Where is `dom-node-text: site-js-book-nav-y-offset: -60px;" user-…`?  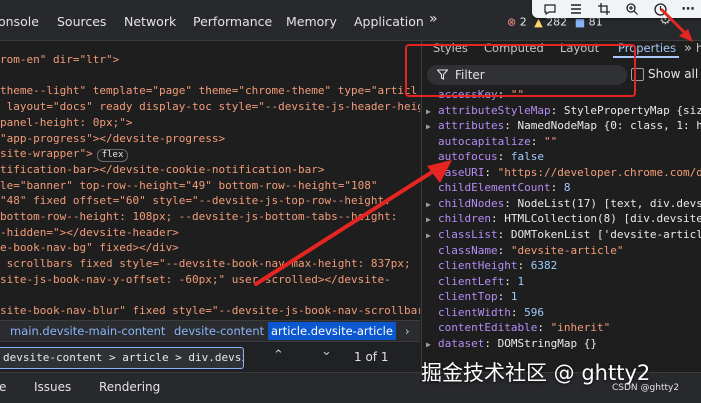
dom-node-text: site-js-book-nav-y-offset: -60px;" user-… is located at coordinates (195, 279).